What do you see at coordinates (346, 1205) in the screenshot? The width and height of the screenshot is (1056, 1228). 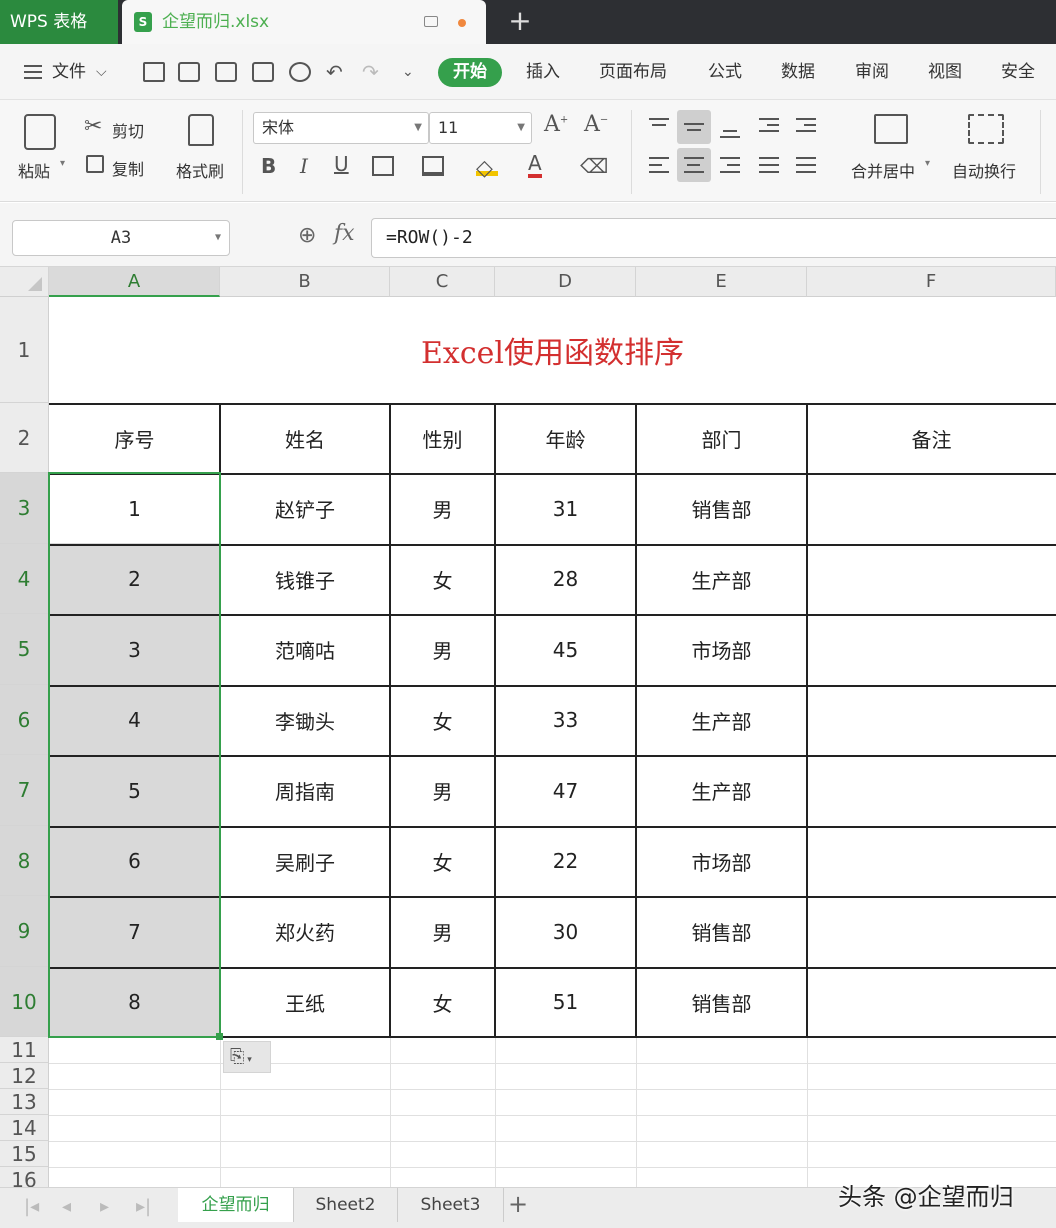 I see `sheet-tab-2: Sheet2` at bounding box center [346, 1205].